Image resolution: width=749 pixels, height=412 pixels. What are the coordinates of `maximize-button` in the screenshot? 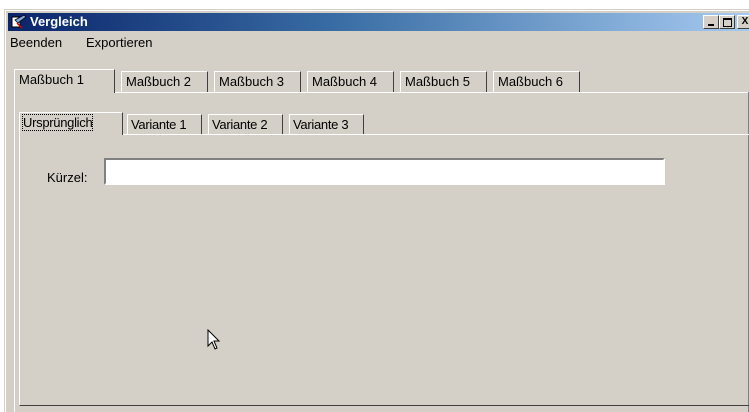 It's located at (727, 22).